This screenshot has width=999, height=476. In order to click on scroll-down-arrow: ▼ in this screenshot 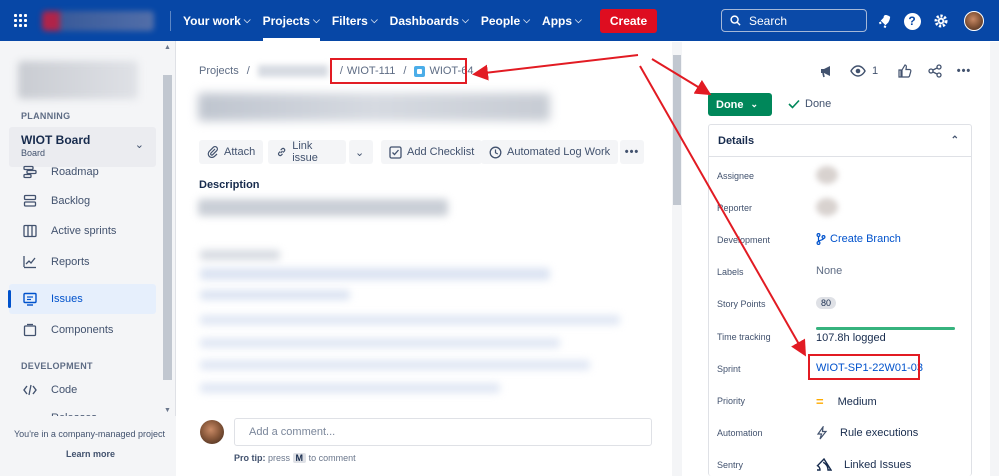, I will do `click(167, 410)`.